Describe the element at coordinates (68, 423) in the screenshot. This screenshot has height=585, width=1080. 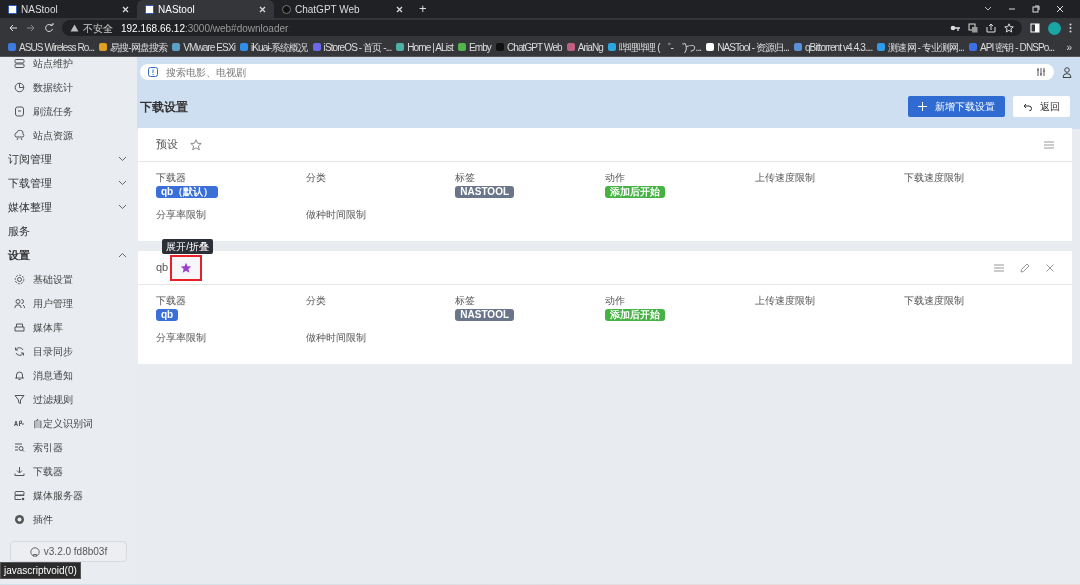
I see `sidebar-item: 自定义识别词` at that location.